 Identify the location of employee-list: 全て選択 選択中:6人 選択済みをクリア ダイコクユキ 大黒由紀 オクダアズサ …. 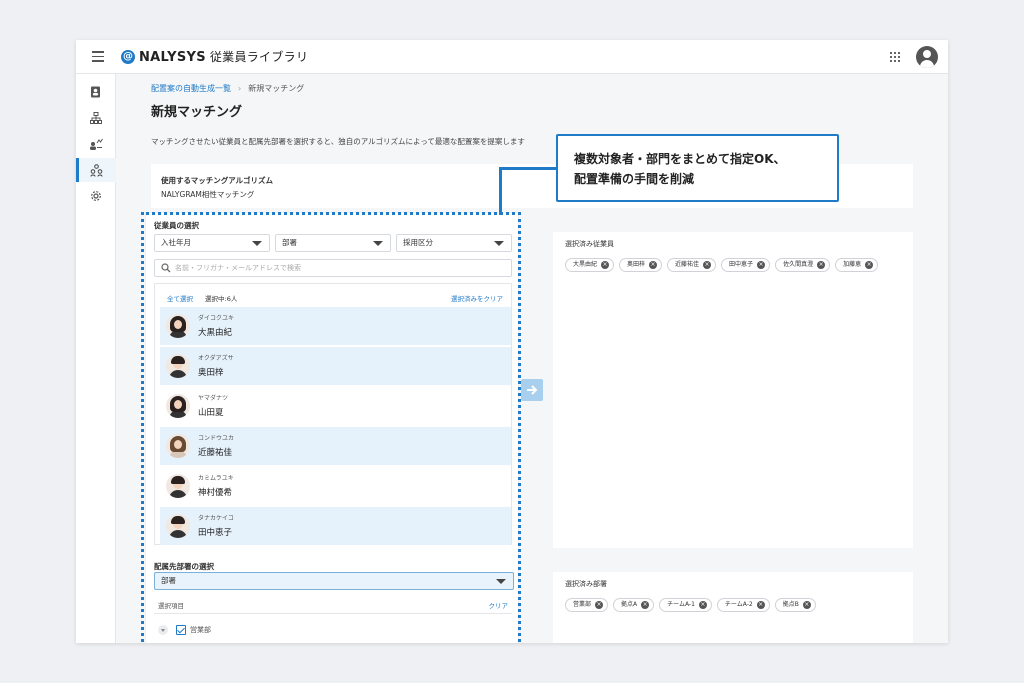
(333, 414).